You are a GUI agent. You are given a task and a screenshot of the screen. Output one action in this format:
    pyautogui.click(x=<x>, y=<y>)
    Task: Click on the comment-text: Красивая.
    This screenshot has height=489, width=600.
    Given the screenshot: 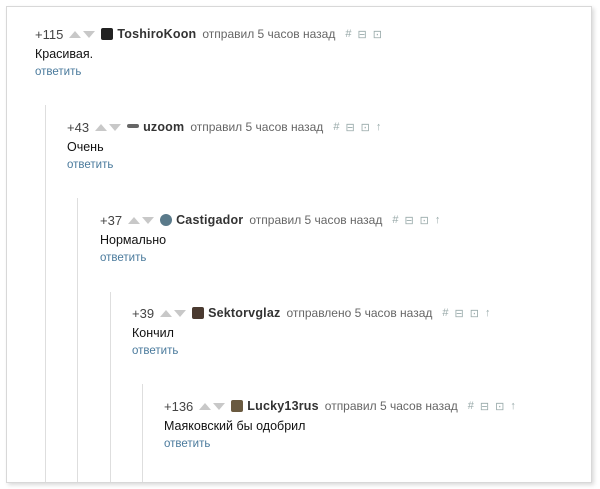 What is the action you would take?
    pyautogui.click(x=64, y=54)
    